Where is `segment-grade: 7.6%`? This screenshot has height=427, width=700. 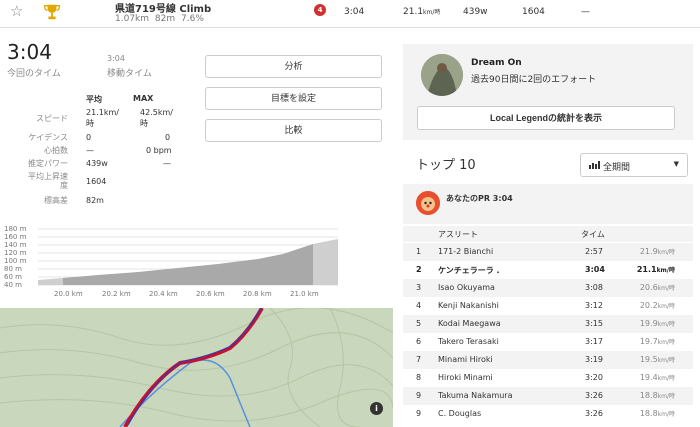 segment-grade: 7.6% is located at coordinates (192, 19).